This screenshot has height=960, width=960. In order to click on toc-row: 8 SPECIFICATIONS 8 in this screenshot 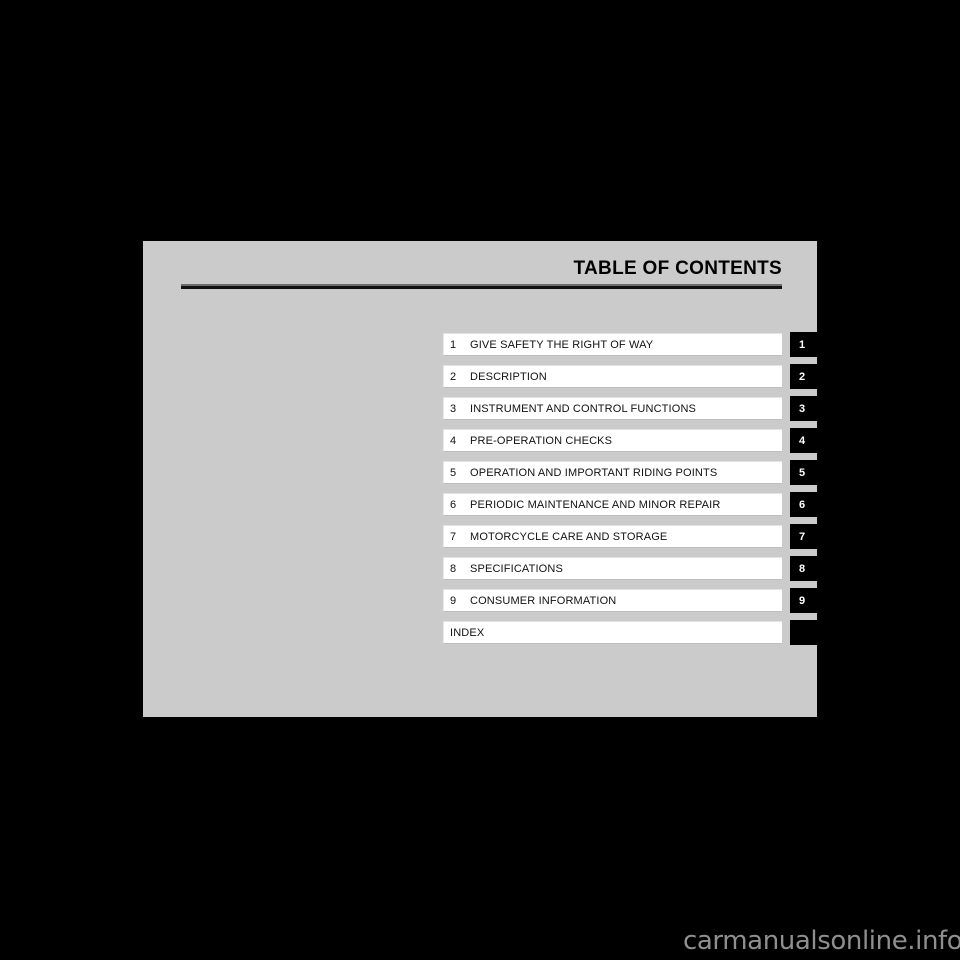, I will do `click(638, 568)`.